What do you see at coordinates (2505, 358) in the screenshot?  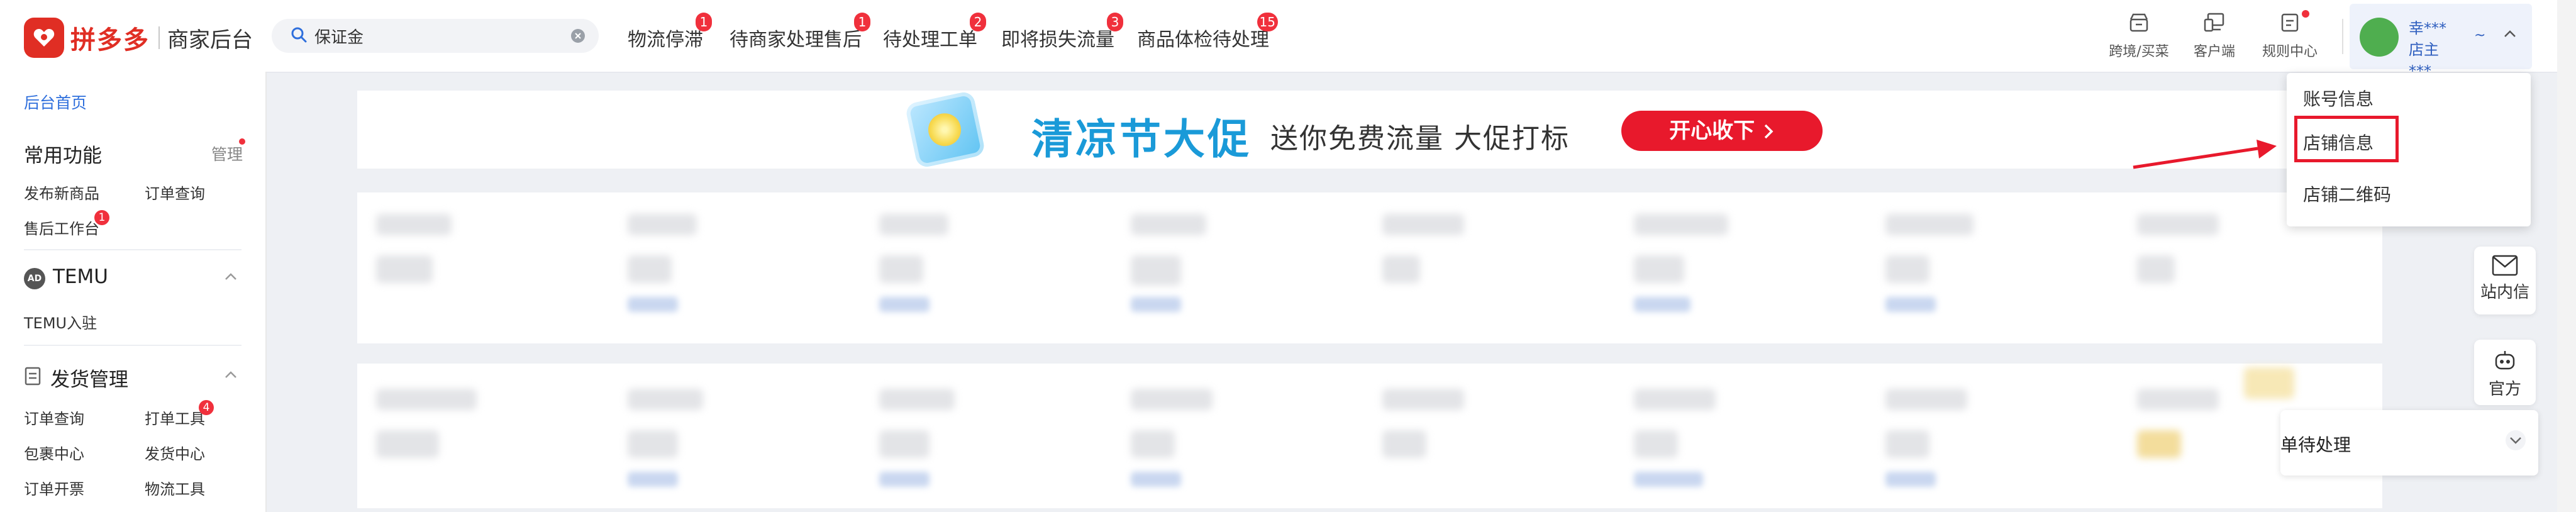 I see `robot-icon` at bounding box center [2505, 358].